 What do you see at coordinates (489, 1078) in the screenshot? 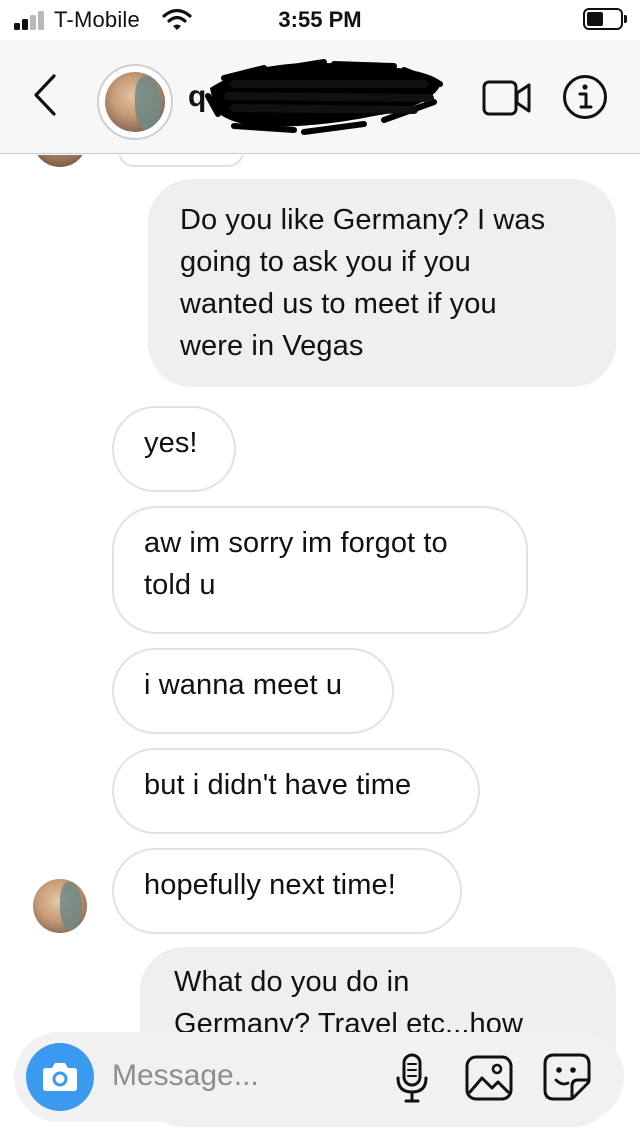
I see `gallery-icon` at bounding box center [489, 1078].